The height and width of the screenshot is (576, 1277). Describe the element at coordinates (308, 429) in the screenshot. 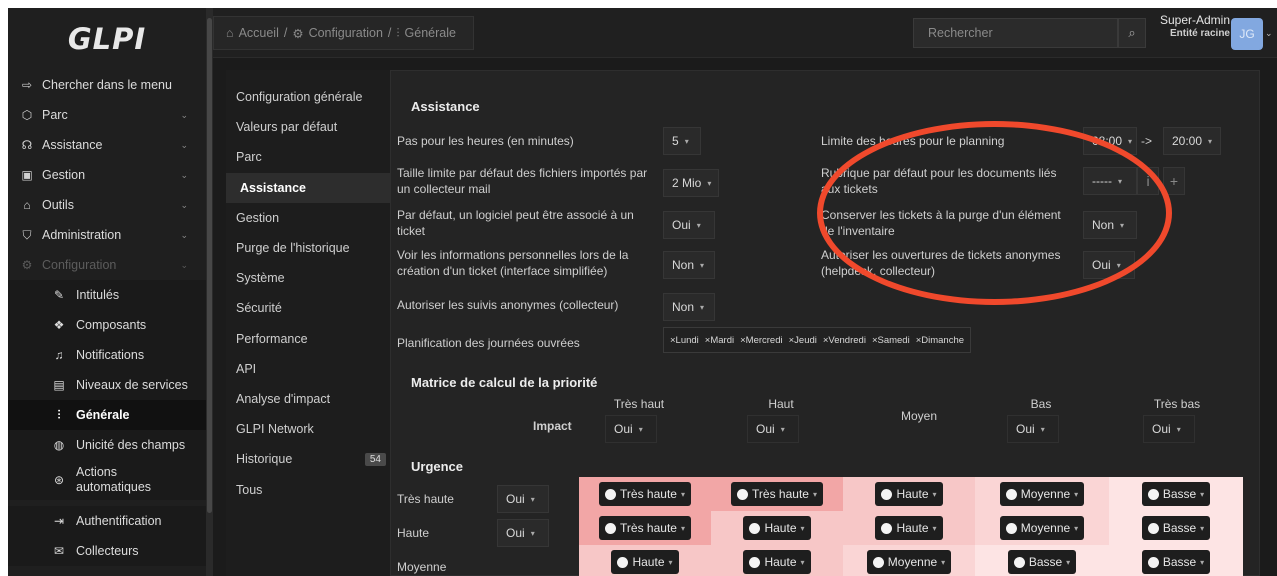

I see `tab-12: GLPI Network` at that location.